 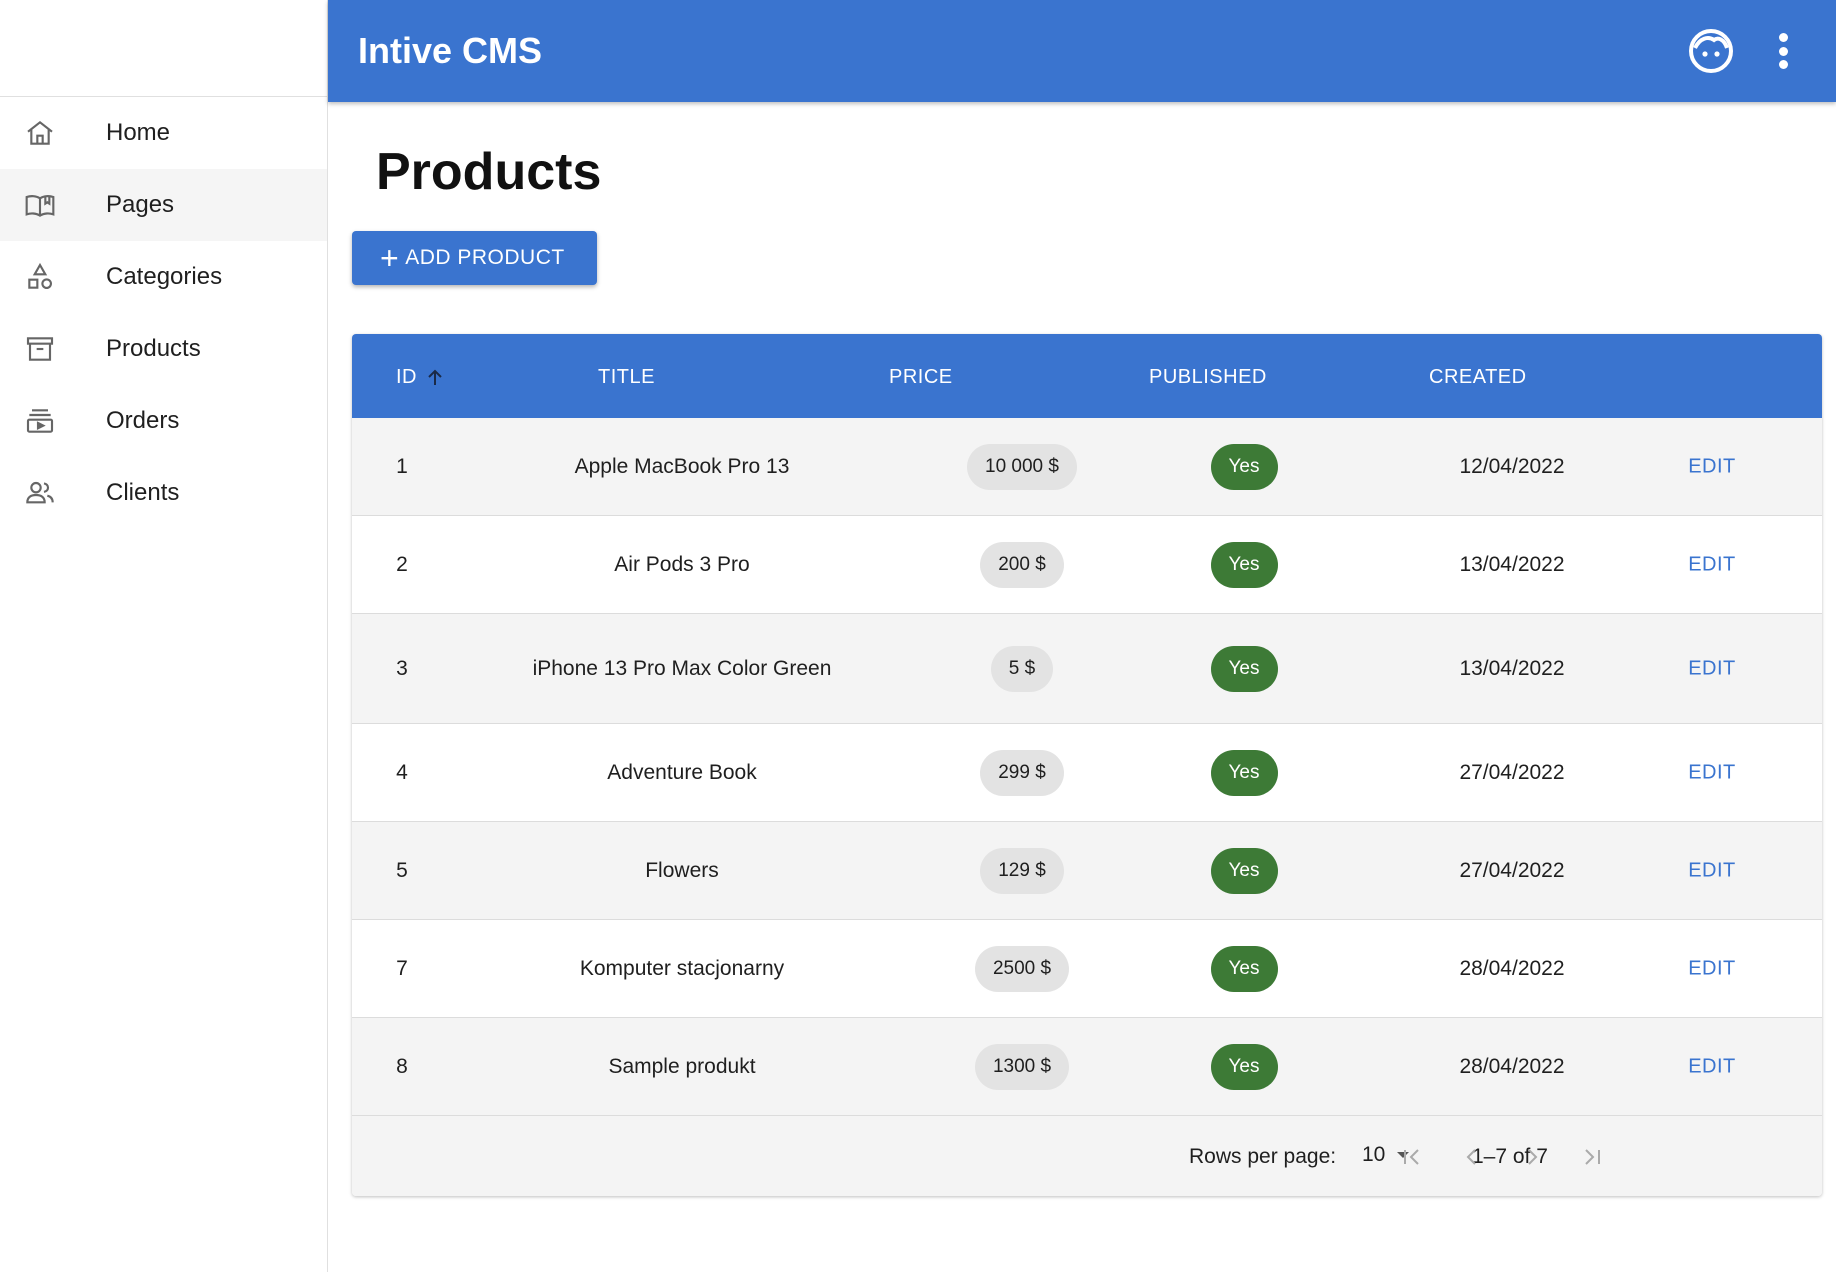 I want to click on cell-price: 1300 $, so click(x=1022, y=1066).